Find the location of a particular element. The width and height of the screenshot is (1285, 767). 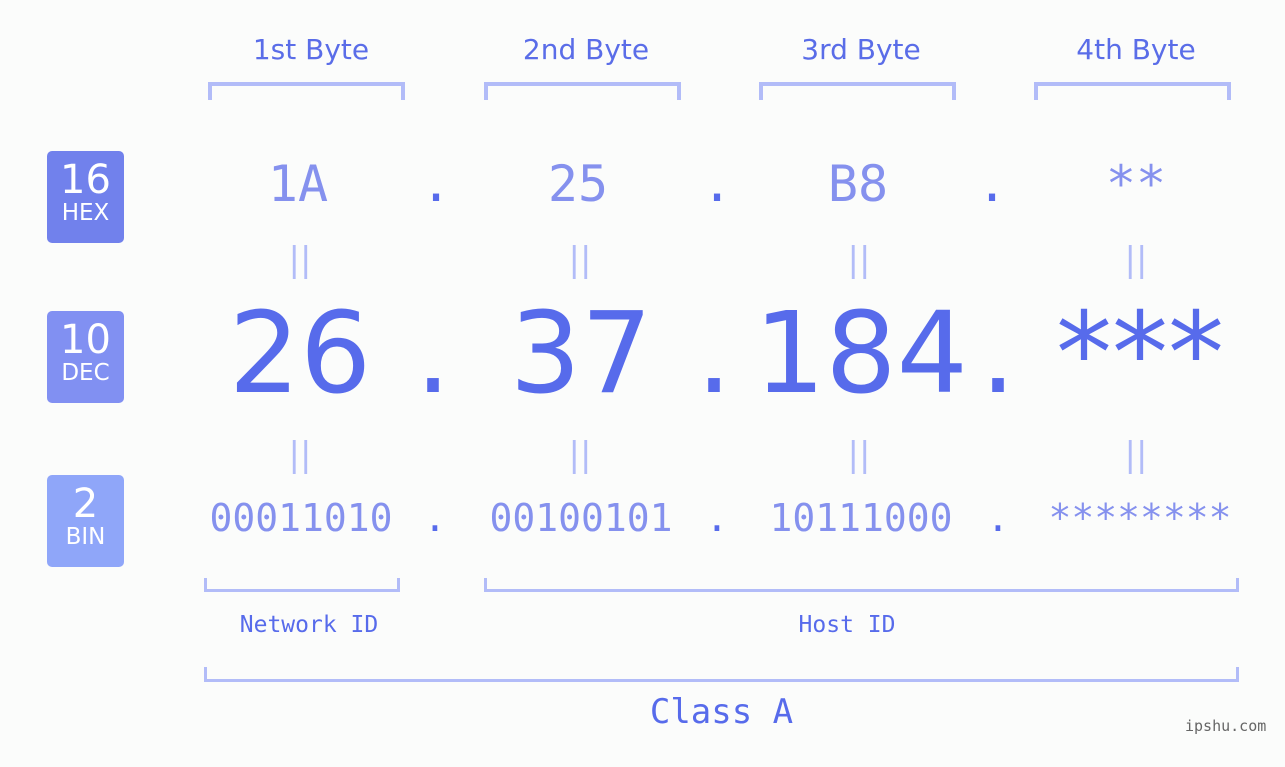

host-id-bracket is located at coordinates (861, 585).